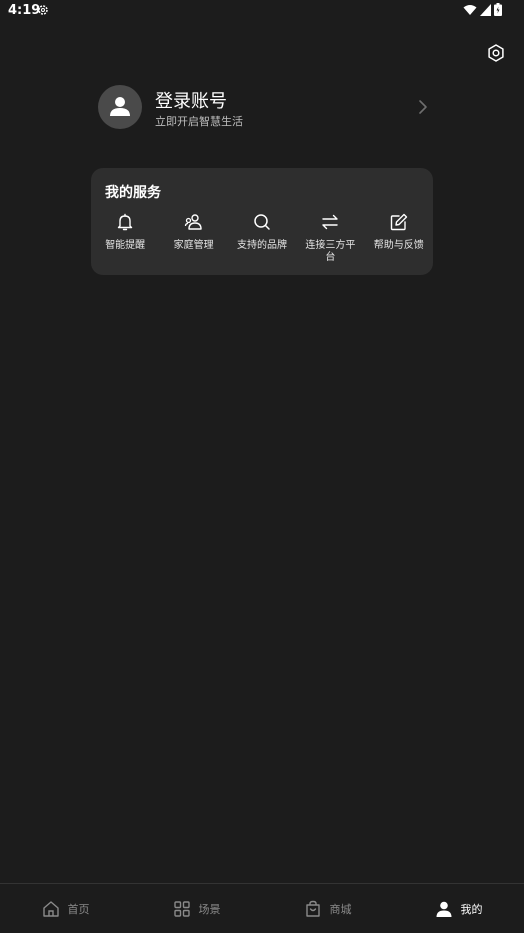  I want to click on service-supported-brands: 支持的品牌, so click(262, 238).